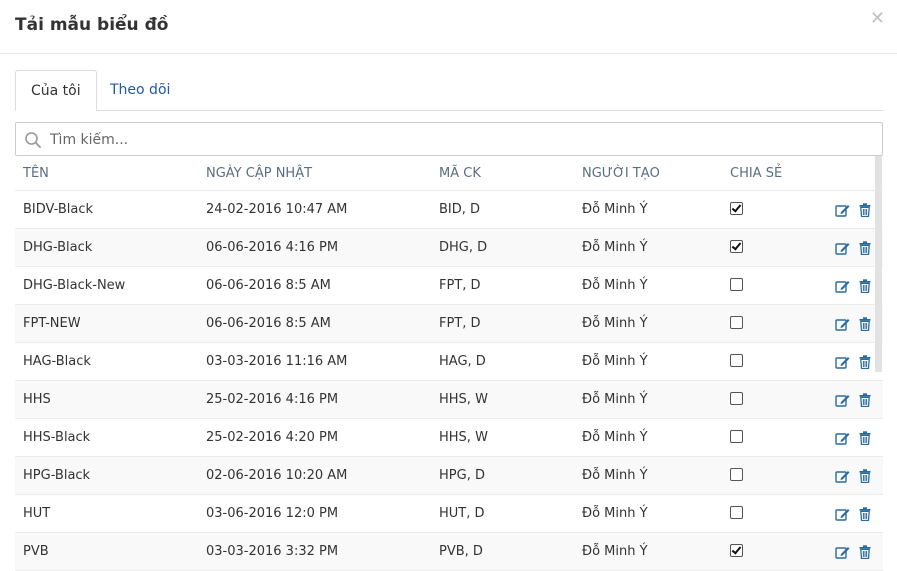  Describe the element at coordinates (877, 19) in the screenshot. I see `close-icon: ✕` at that location.